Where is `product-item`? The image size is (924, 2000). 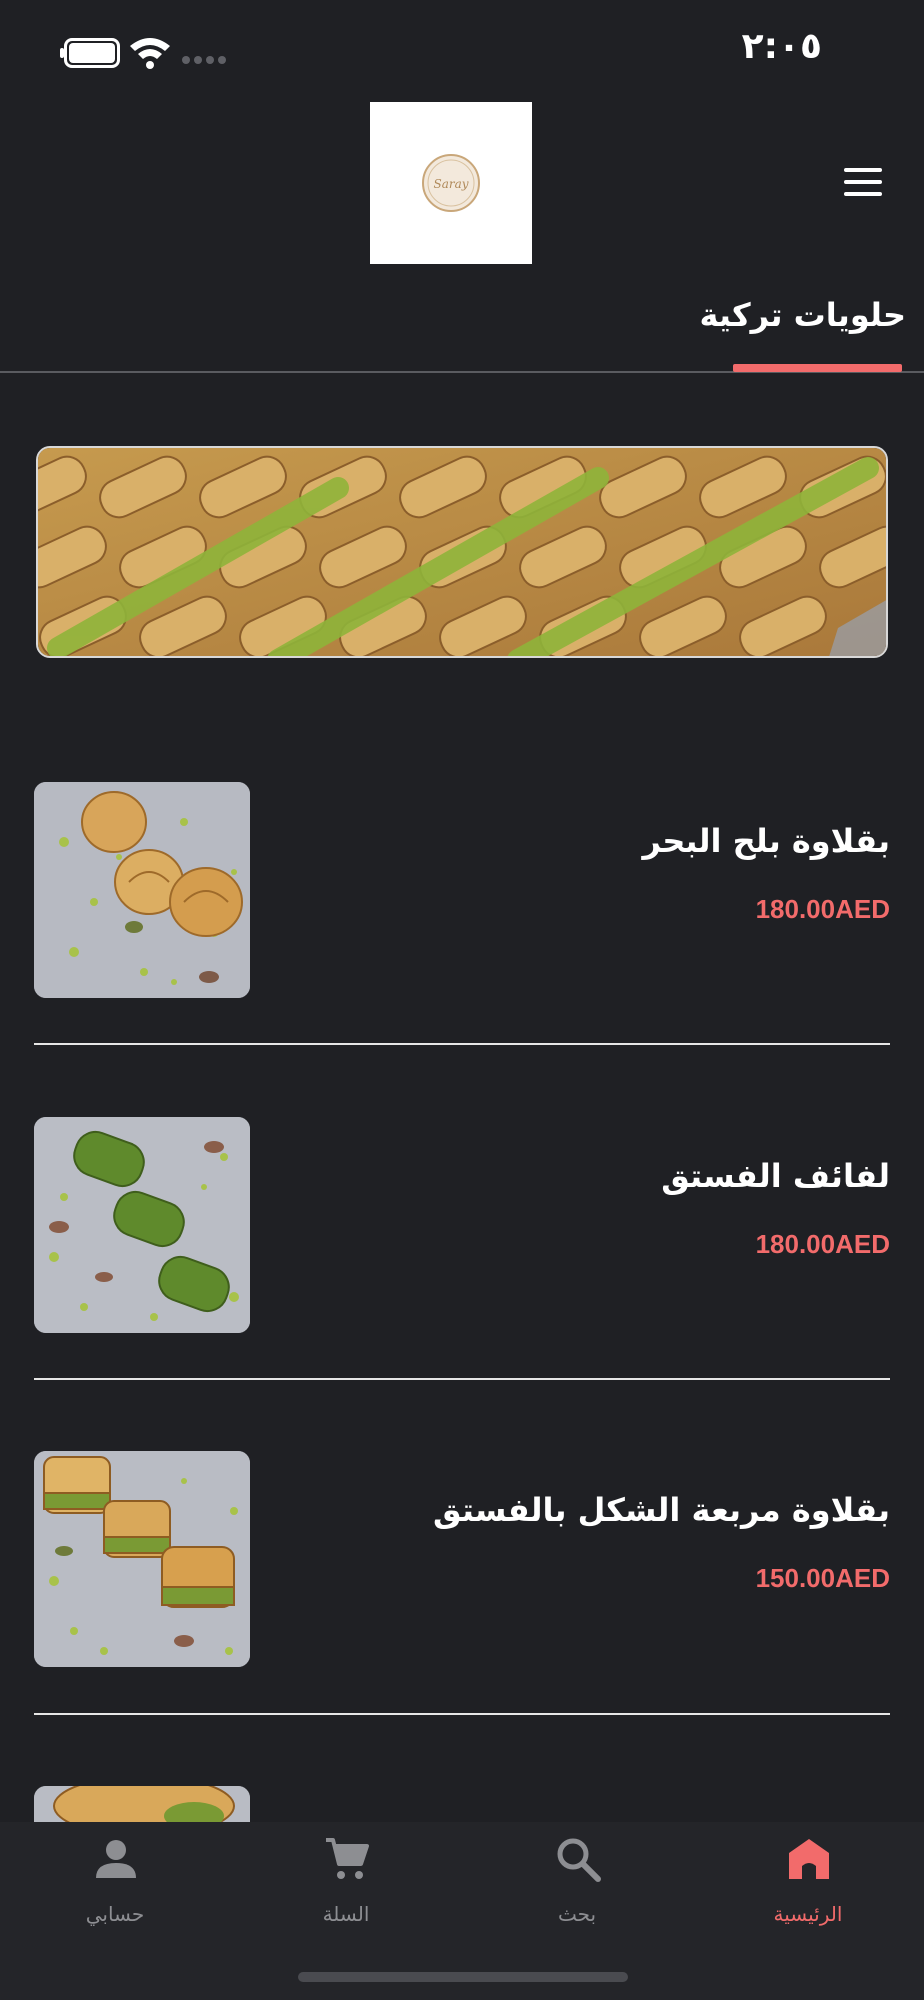
product-item is located at coordinates (462, 1804).